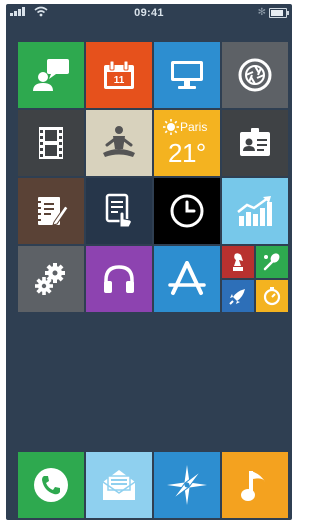 This screenshot has height=524, width=320. I want to click on tile-stocks, so click(255, 211).